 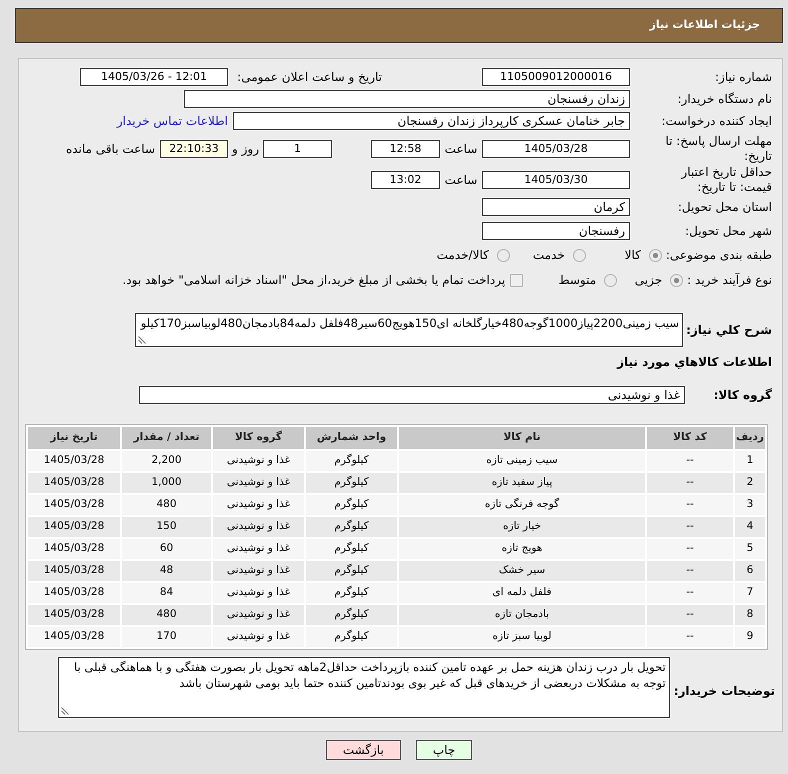 What do you see at coordinates (166, 461) in the screenshot?
I see `table-cell: 2,200` at bounding box center [166, 461].